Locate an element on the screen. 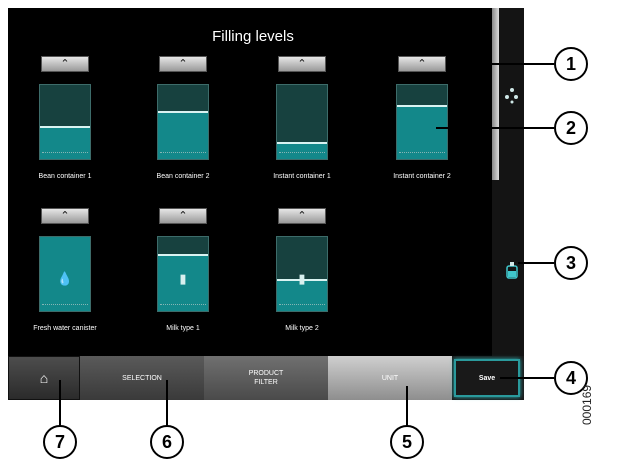 This screenshot has width=628, height=468. up-button-bean-container-2: ⌃ is located at coordinates (183, 64).